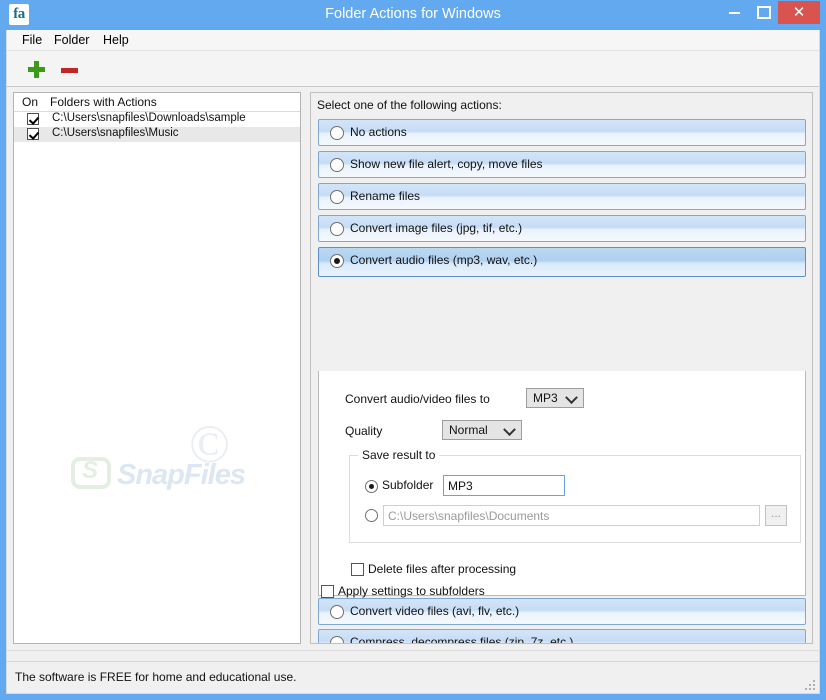 The height and width of the screenshot is (700, 826). Describe the element at coordinates (504, 485) in the screenshot. I see `subfolder-input` at that location.